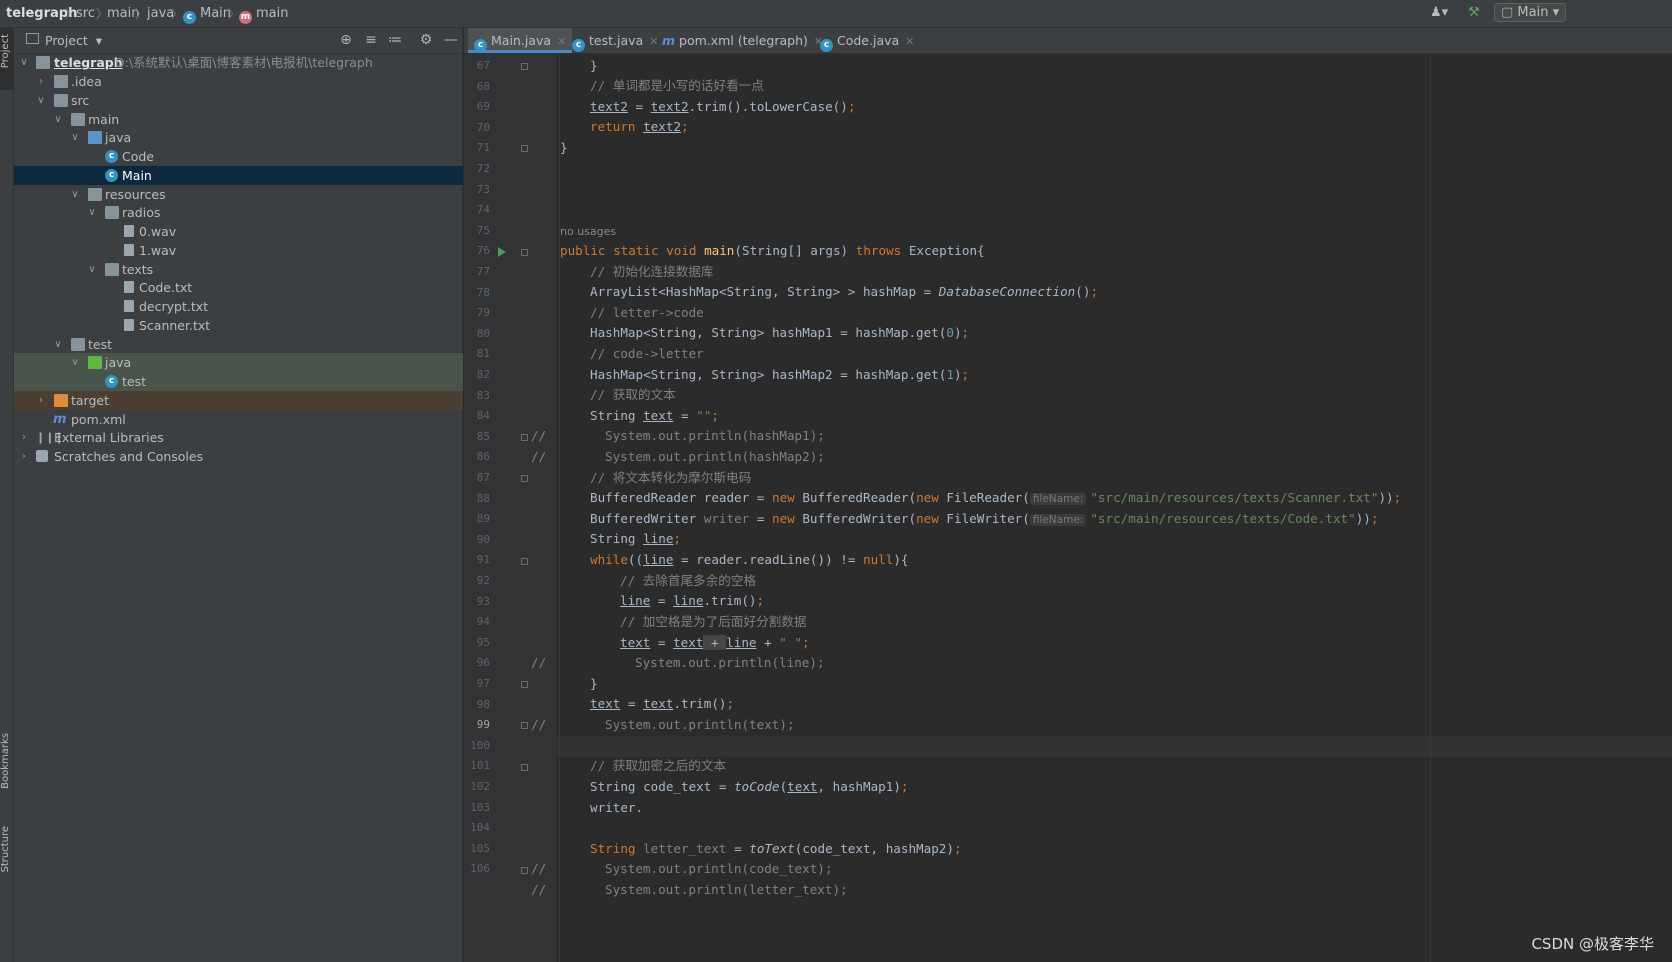 This screenshot has width=1672, height=962. What do you see at coordinates (6, 857) in the screenshot?
I see `structure-stripe-button: Structure` at bounding box center [6, 857].